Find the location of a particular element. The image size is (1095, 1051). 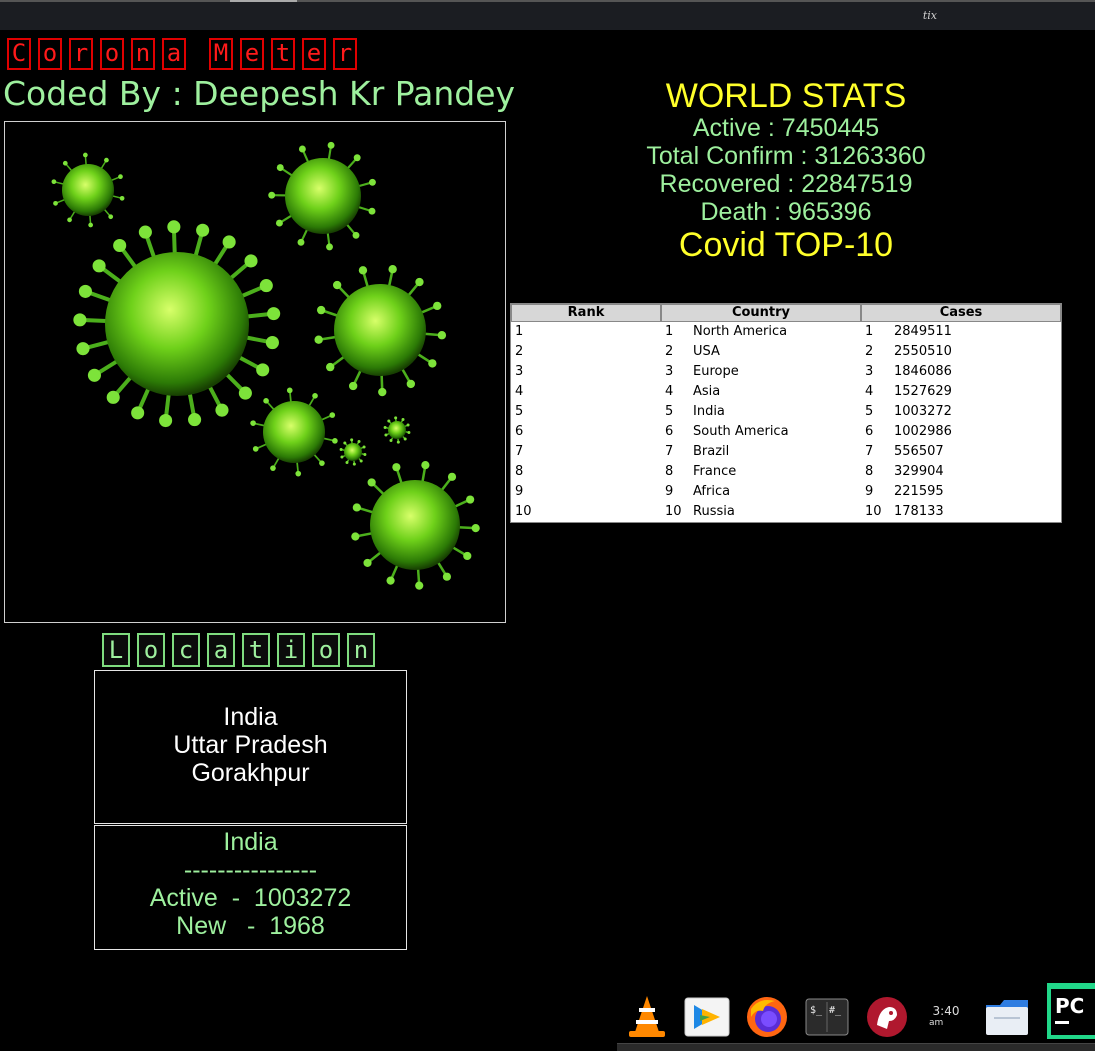

location-letter: i is located at coordinates (291, 650).